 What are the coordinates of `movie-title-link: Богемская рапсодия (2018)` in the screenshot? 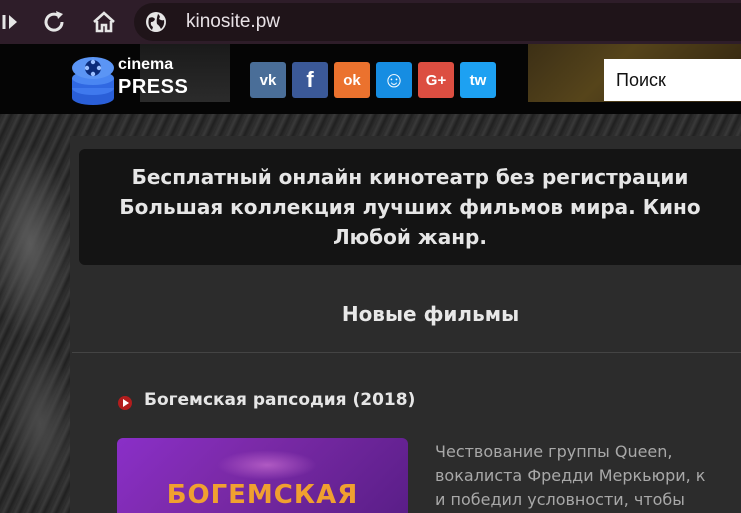 It's located at (279, 400).